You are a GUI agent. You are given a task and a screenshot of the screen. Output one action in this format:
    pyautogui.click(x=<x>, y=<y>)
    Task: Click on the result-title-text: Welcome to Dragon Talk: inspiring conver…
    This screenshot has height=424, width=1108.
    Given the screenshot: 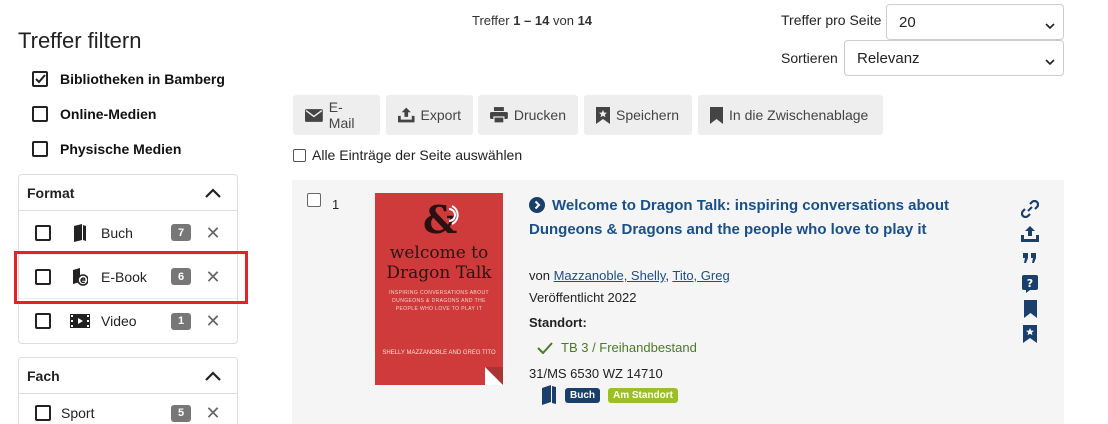 What is the action you would take?
    pyautogui.click(x=739, y=217)
    